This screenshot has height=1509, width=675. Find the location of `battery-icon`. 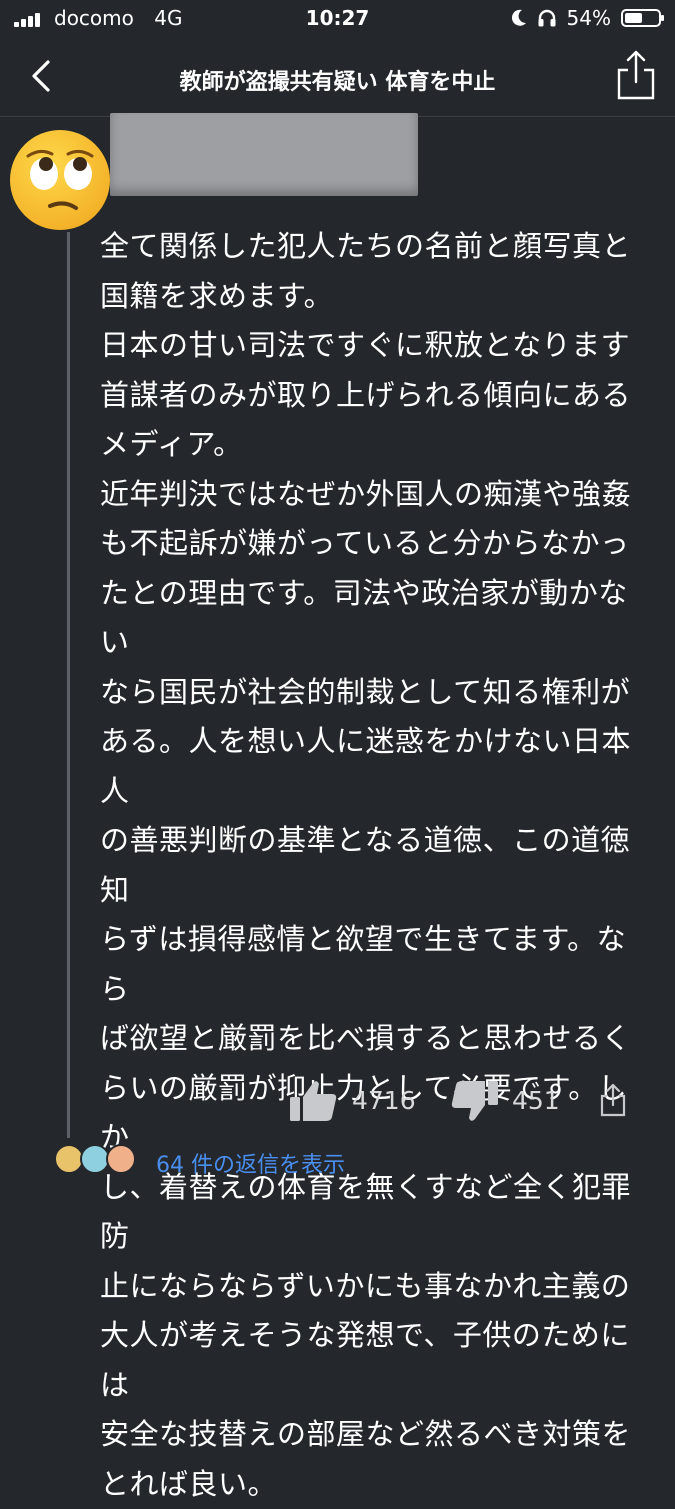

battery-icon is located at coordinates (641, 18).